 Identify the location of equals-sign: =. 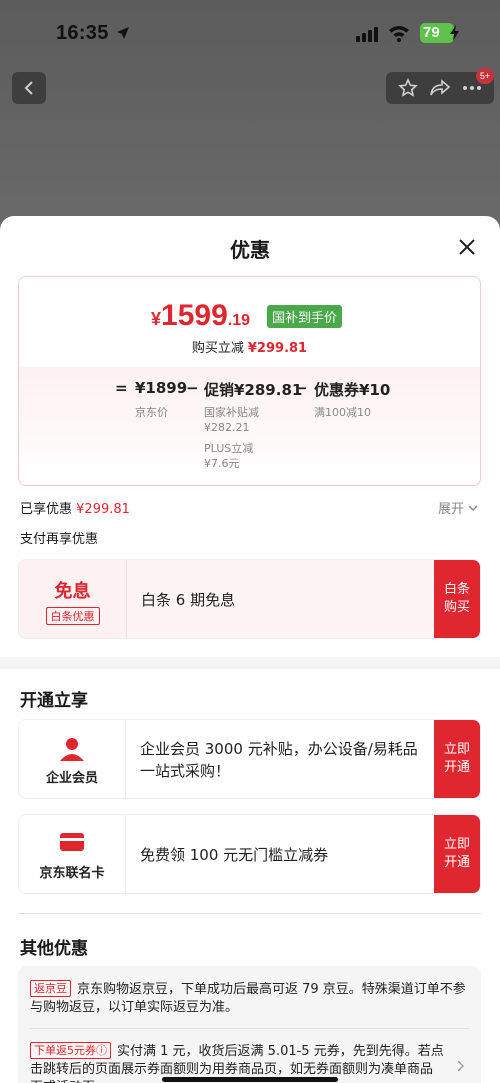
(121, 388).